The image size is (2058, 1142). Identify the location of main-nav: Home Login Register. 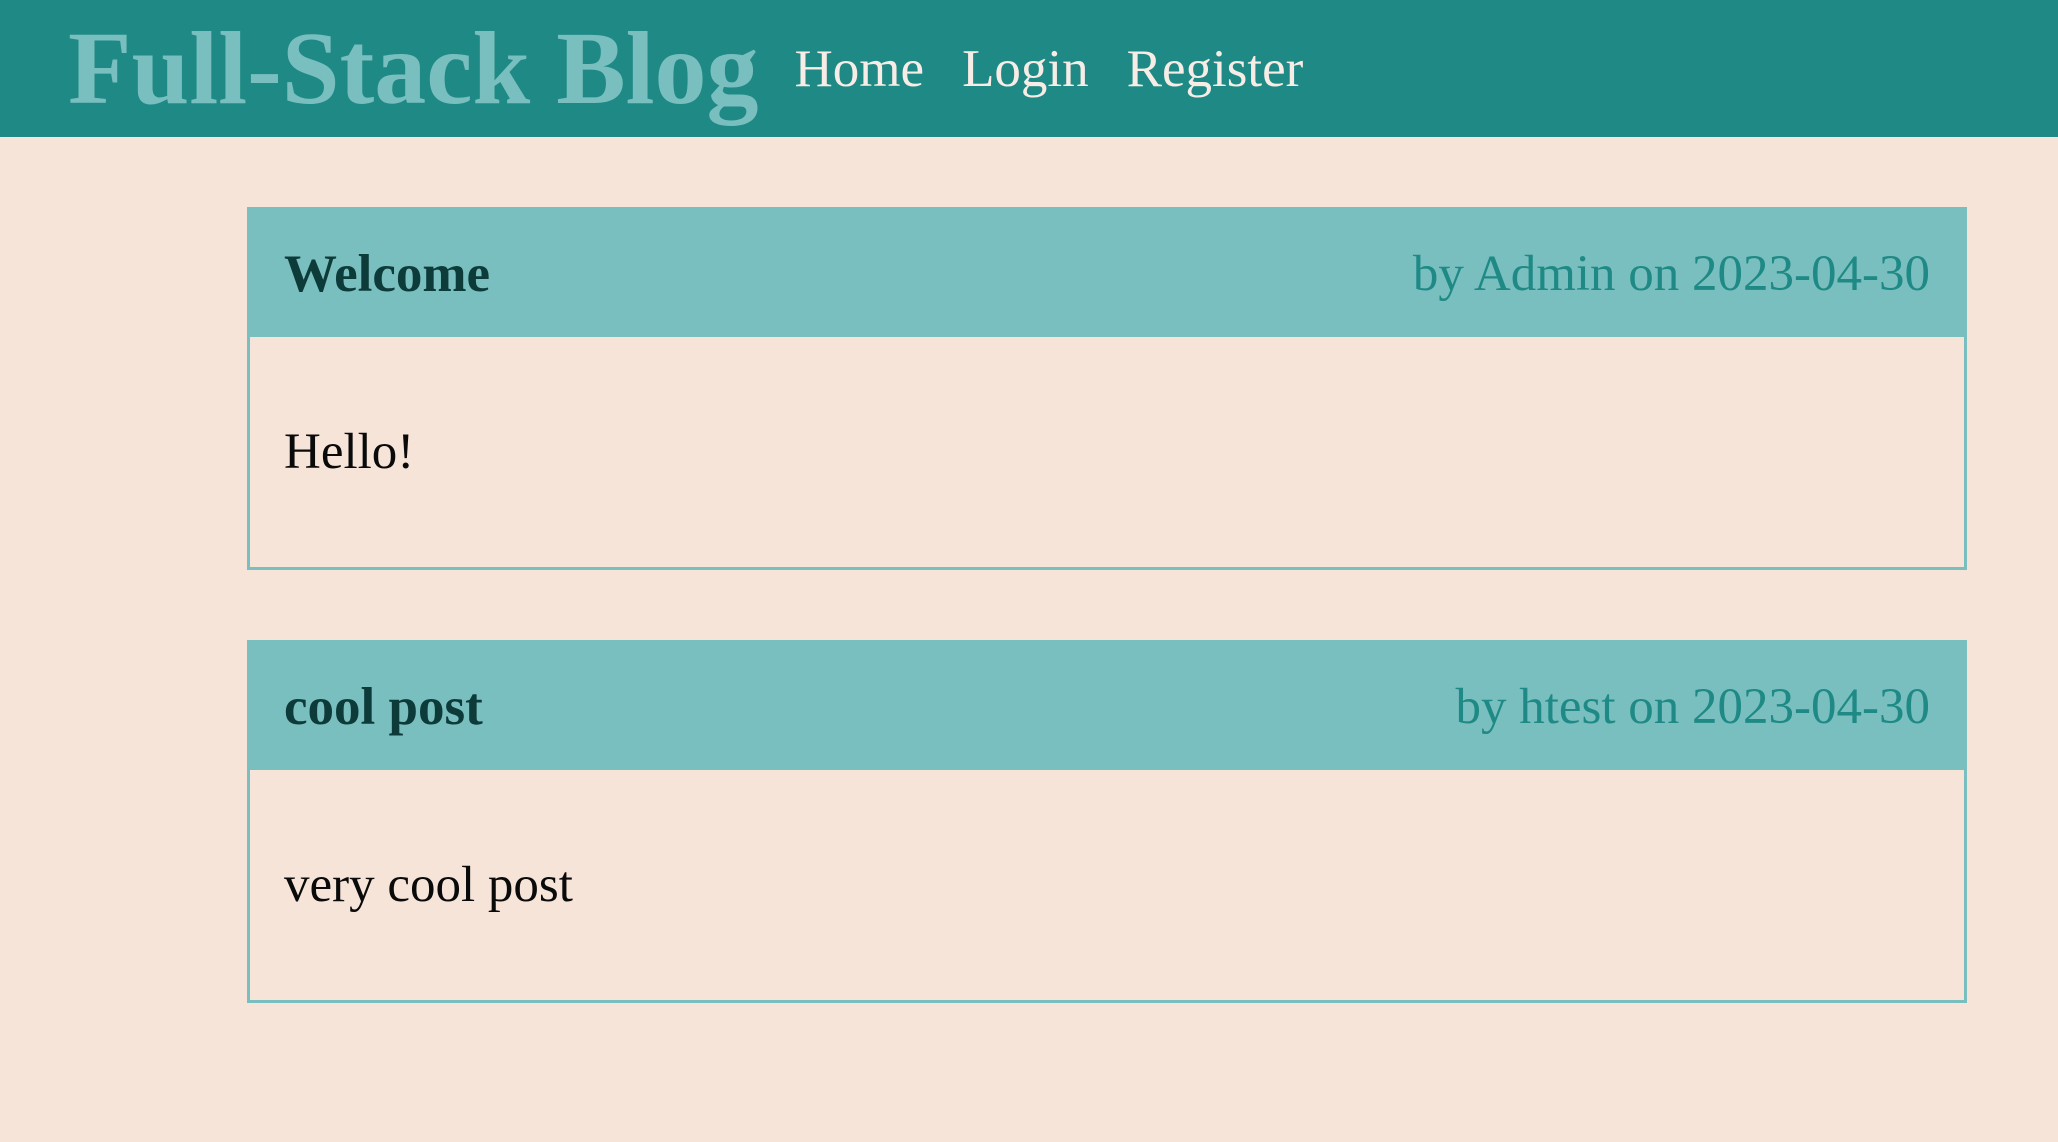
(1066, 69).